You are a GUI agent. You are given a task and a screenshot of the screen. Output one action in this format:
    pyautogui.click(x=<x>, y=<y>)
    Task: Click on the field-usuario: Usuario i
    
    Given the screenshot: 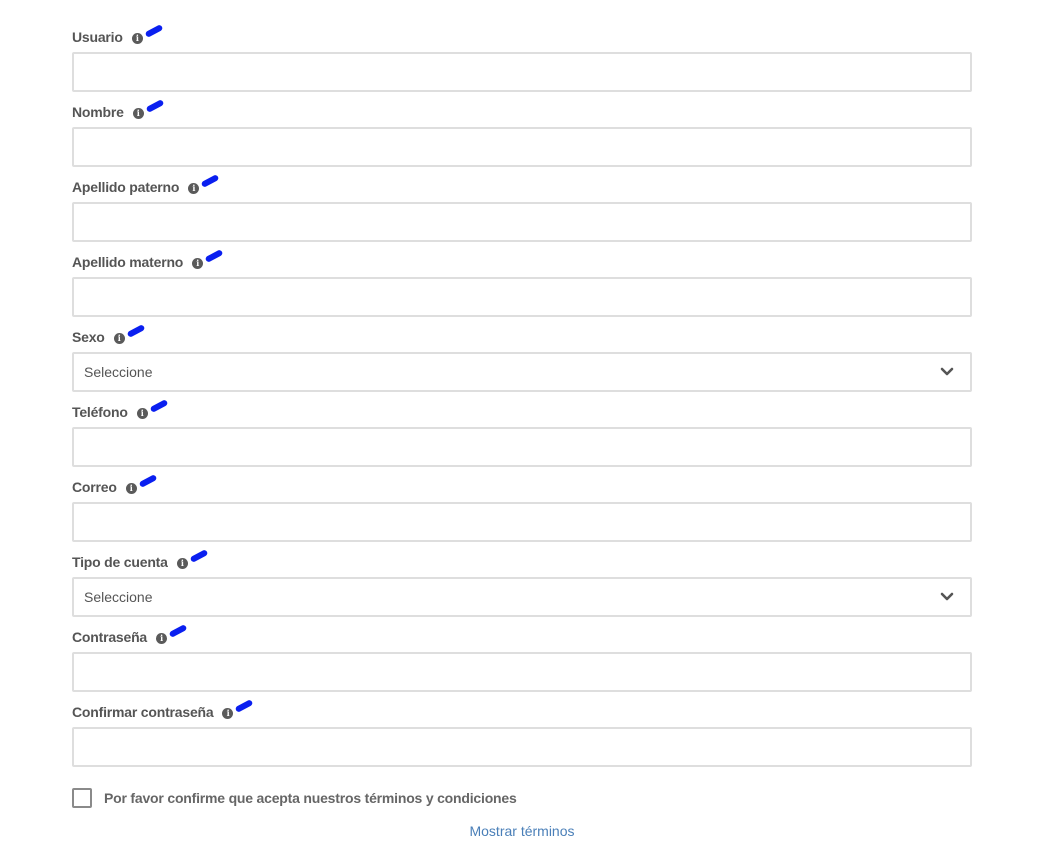 What is the action you would take?
    pyautogui.click(x=522, y=63)
    